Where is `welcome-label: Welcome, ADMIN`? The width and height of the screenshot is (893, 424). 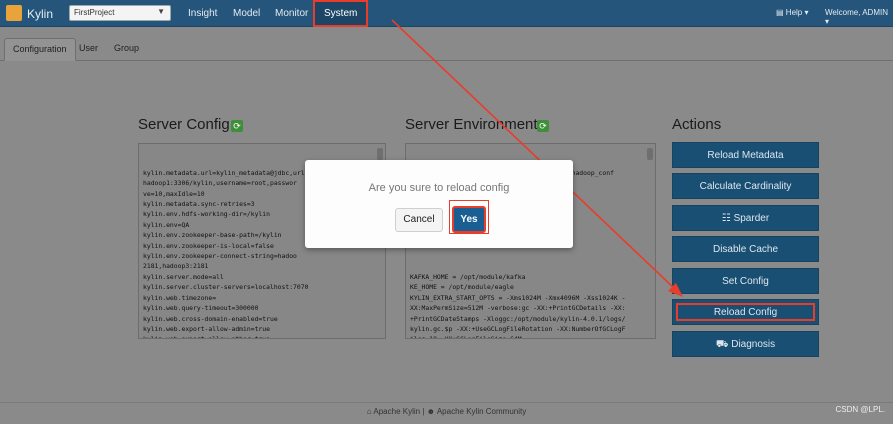 welcome-label: Welcome, ADMIN is located at coordinates (856, 12).